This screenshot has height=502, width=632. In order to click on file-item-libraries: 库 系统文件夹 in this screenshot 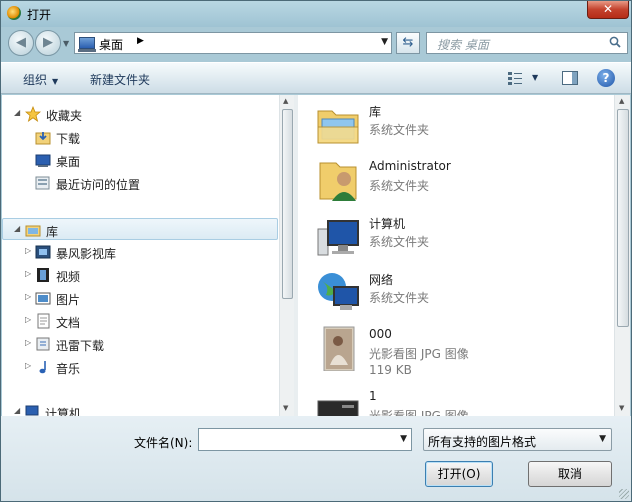, I will do `click(448, 125)`.